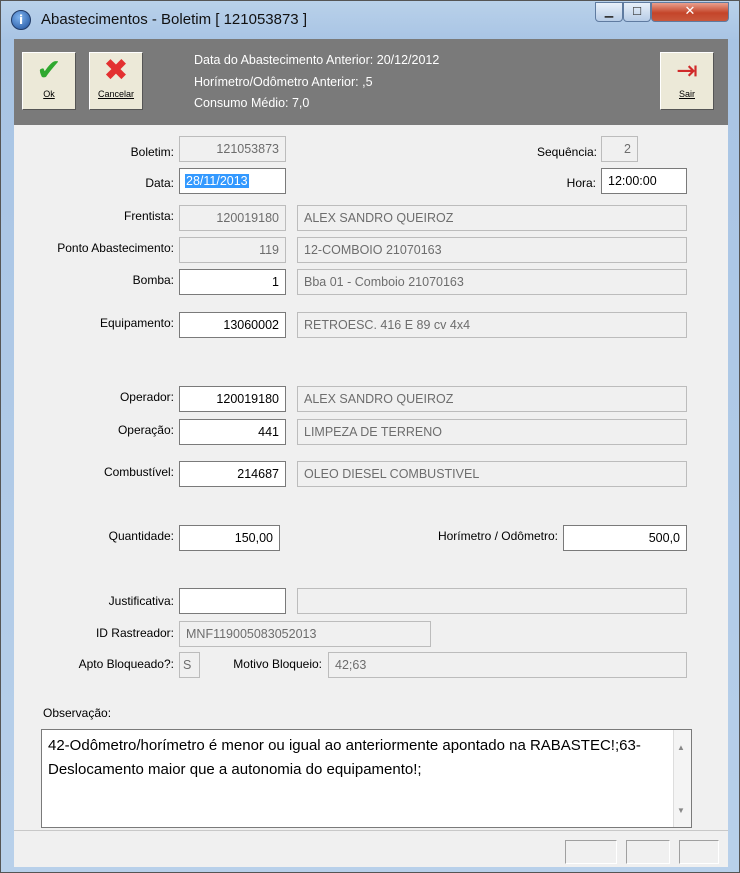 This screenshot has height=873, width=740. What do you see at coordinates (232, 432) in the screenshot?
I see `operacao-code-input: 441` at bounding box center [232, 432].